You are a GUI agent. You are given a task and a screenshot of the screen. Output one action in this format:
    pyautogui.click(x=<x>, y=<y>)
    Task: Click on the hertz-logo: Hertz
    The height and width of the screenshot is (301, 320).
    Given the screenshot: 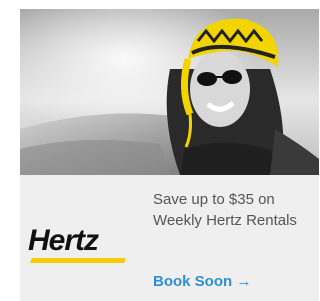 What is the action you would take?
    pyautogui.click(x=78, y=248)
    